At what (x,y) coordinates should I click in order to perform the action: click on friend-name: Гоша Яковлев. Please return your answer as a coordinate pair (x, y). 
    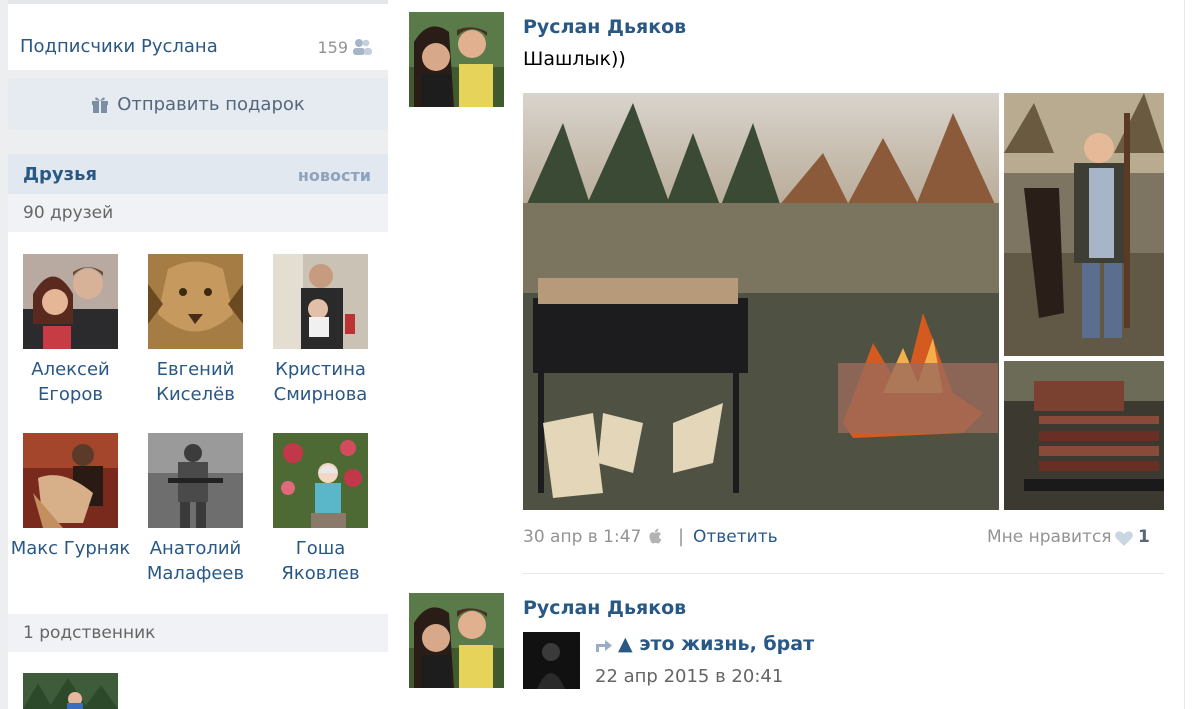
    Looking at the image, I should click on (320, 561).